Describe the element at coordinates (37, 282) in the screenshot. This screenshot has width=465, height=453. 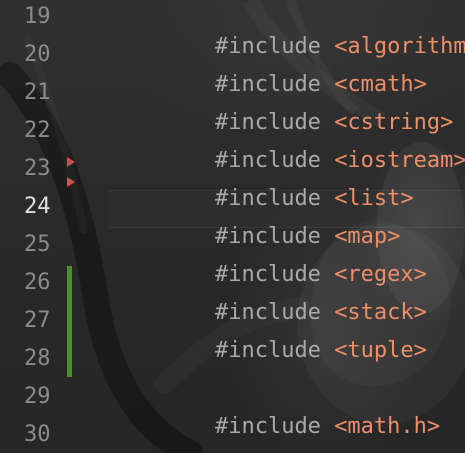
I see `line-number: 26` at that location.